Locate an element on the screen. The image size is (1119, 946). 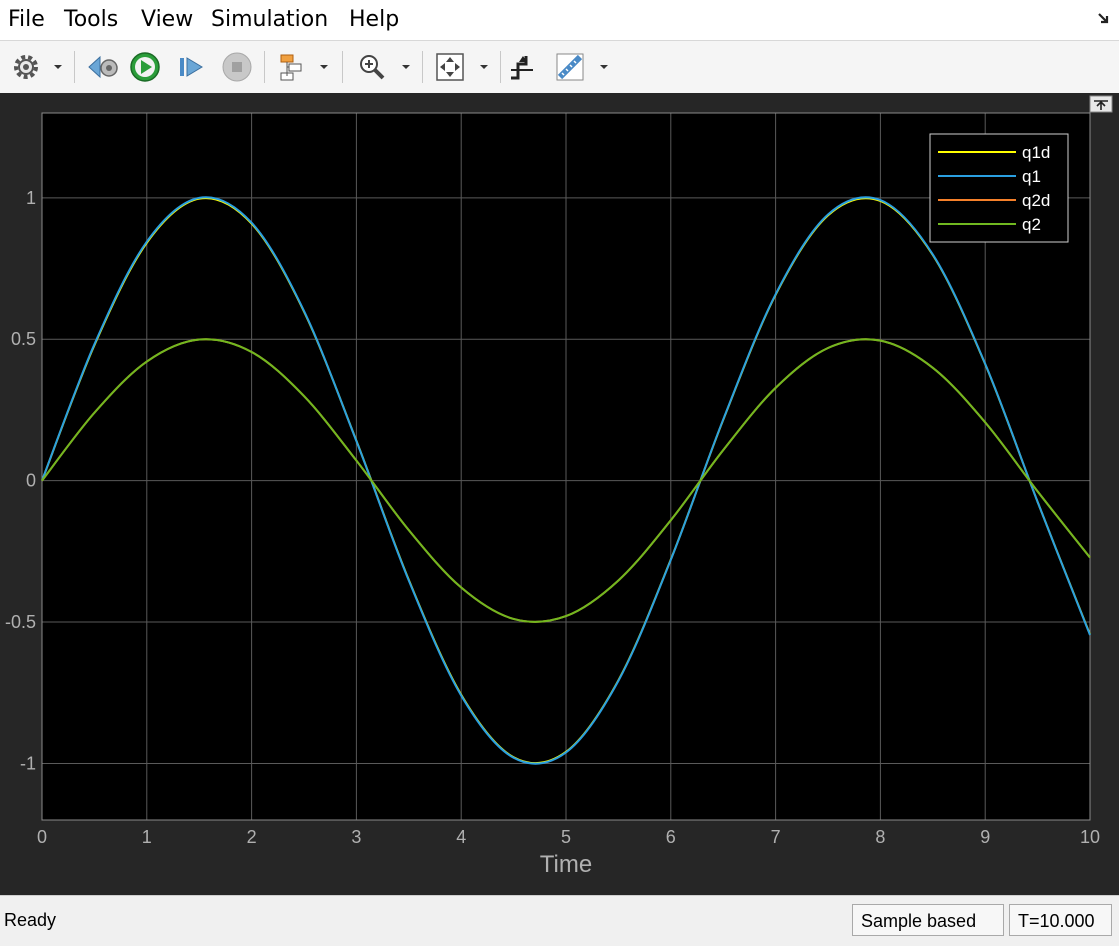
run-button is located at coordinates (145, 67).